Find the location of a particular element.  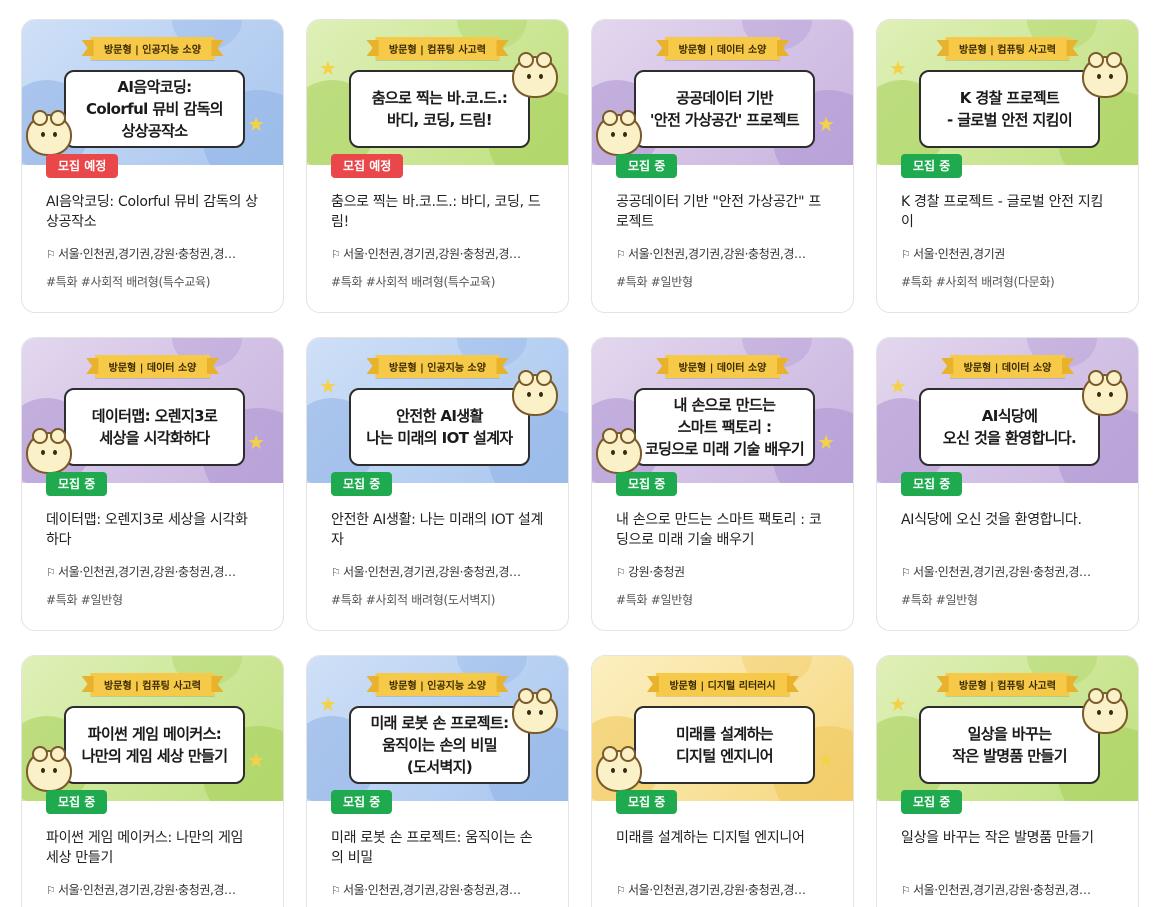

card-title: AI식당에 오신 것을 환영합니다. is located at coordinates (1007, 530).